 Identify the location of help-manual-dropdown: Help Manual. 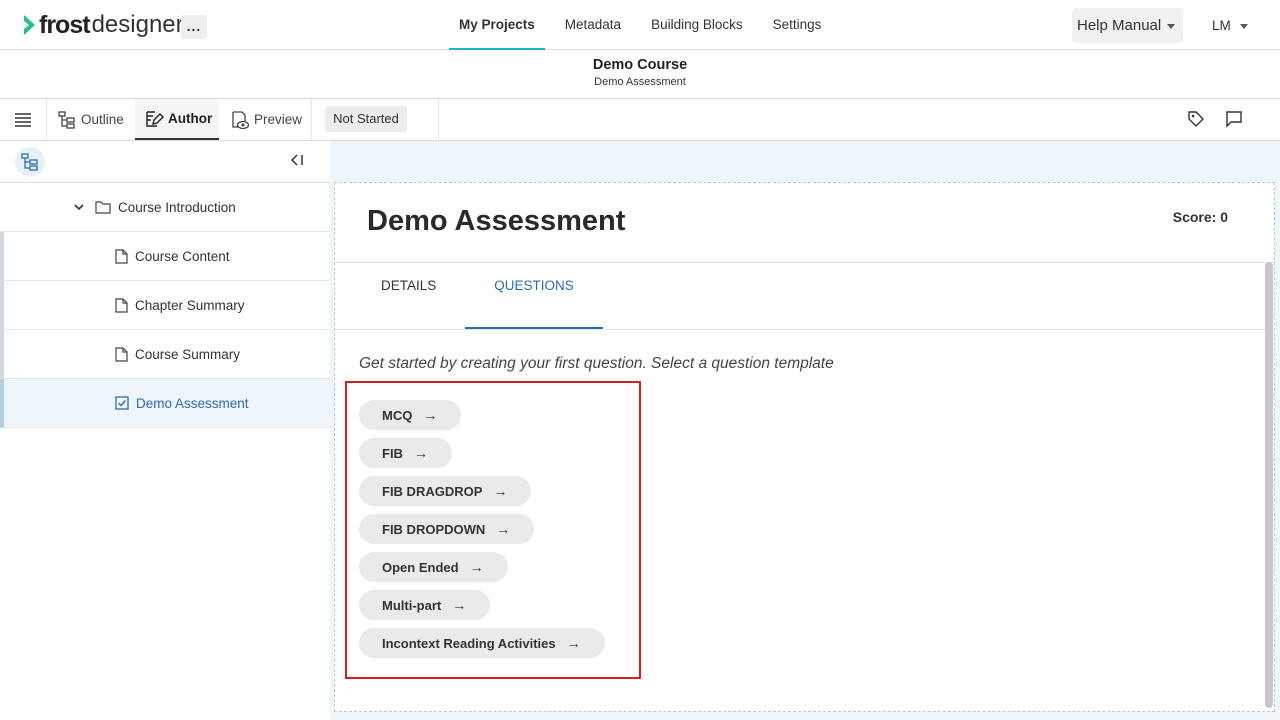
(1127, 25).